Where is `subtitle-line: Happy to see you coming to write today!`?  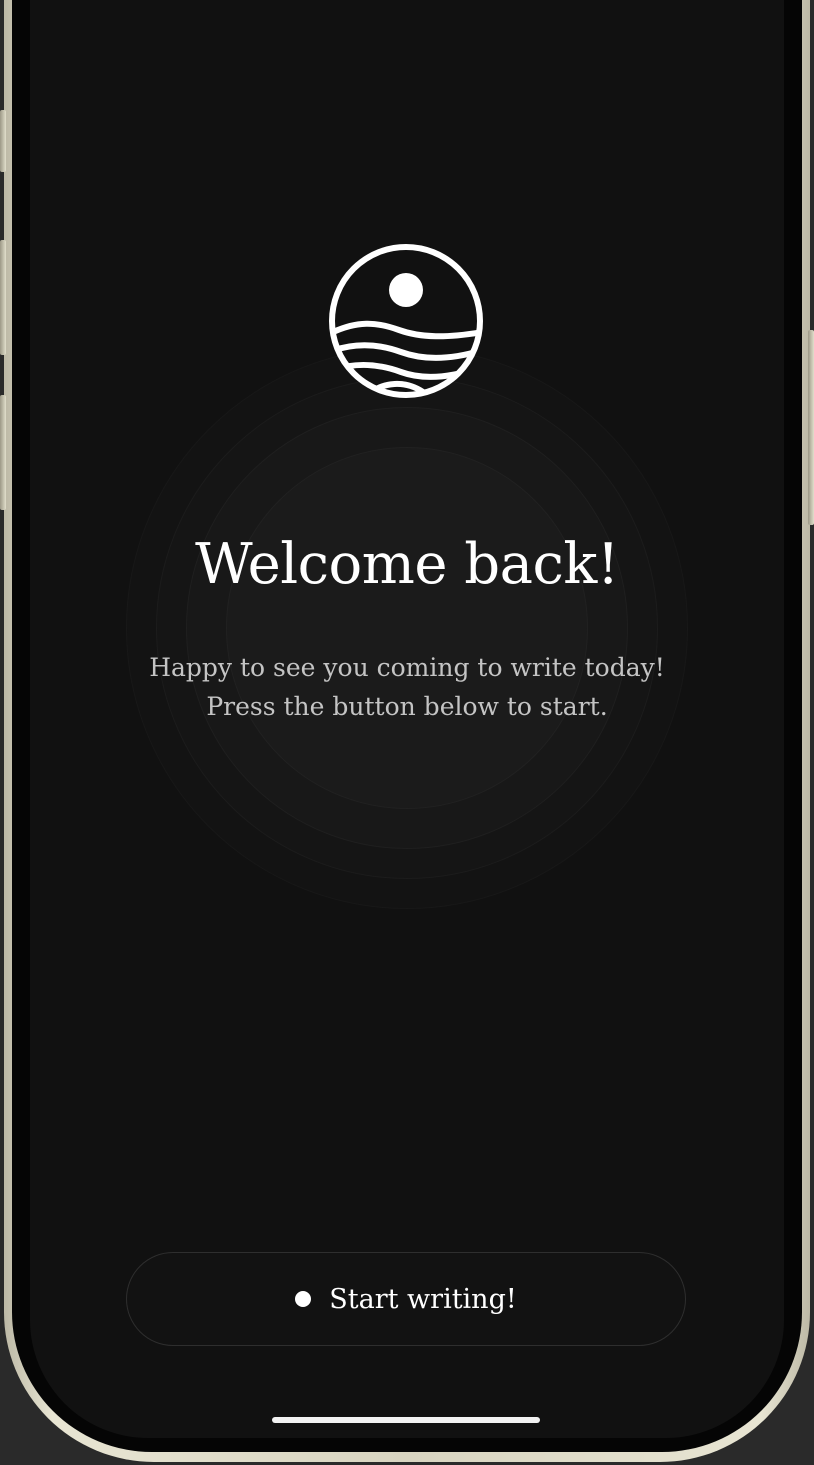 subtitle-line: Happy to see you coming to write today! is located at coordinates (407, 667).